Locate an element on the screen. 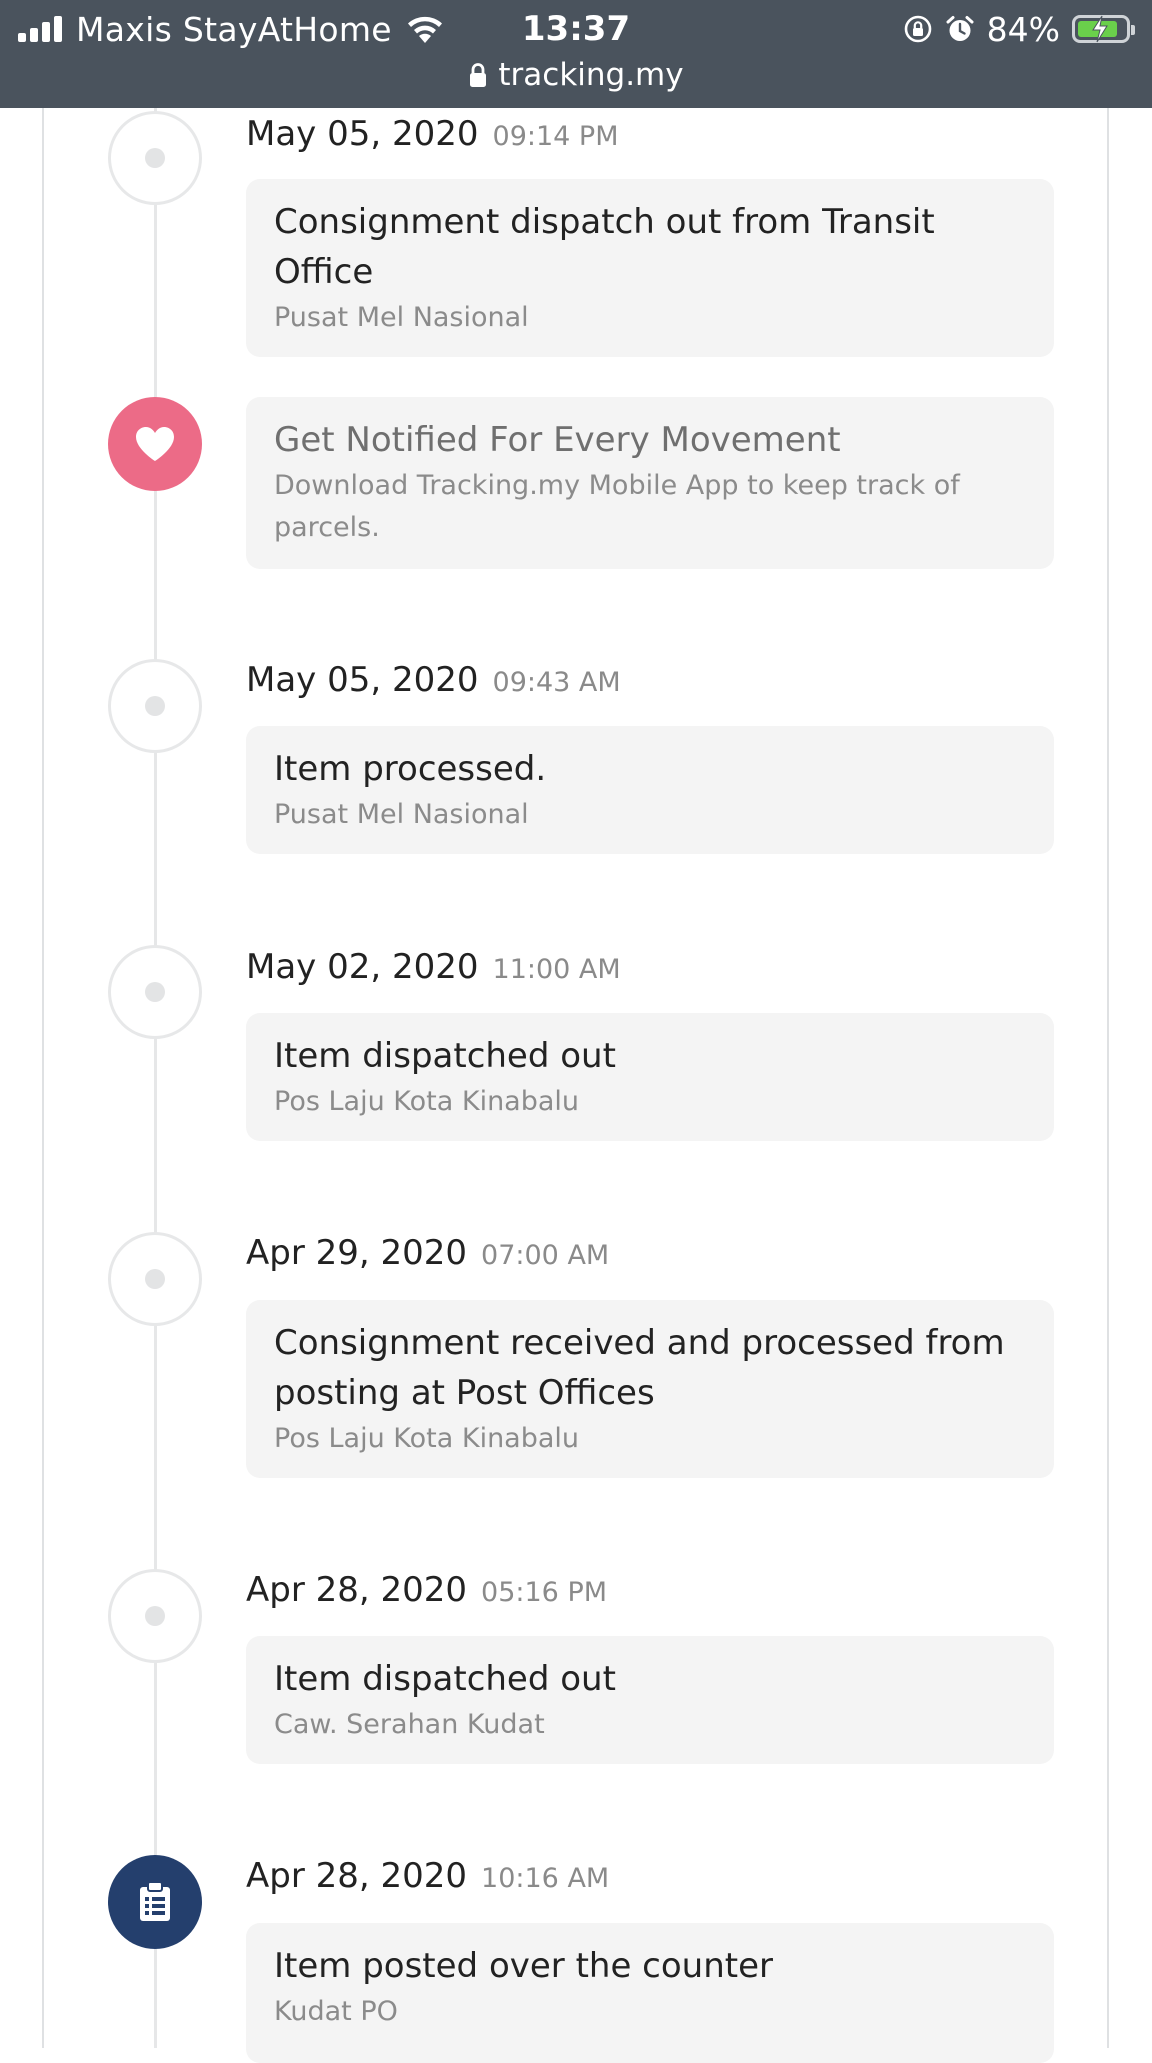  event-card: Item processed. Pusat Mel Nasional is located at coordinates (650, 790).